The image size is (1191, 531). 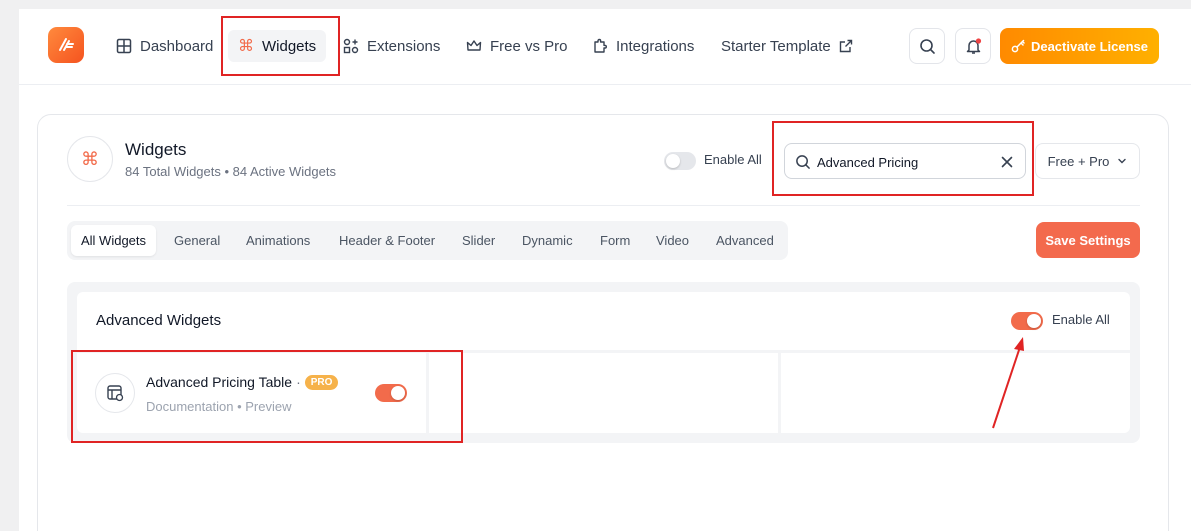 I want to click on command-icon: ⌘, so click(x=90, y=158).